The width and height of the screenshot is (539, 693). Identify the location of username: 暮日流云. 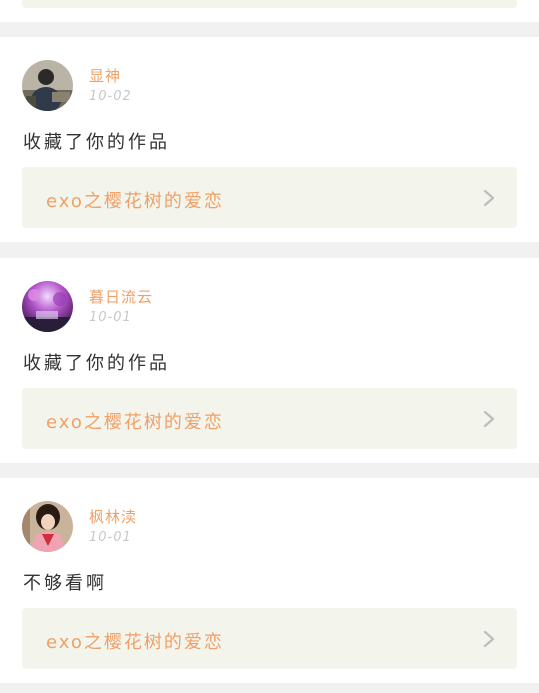
(121, 296).